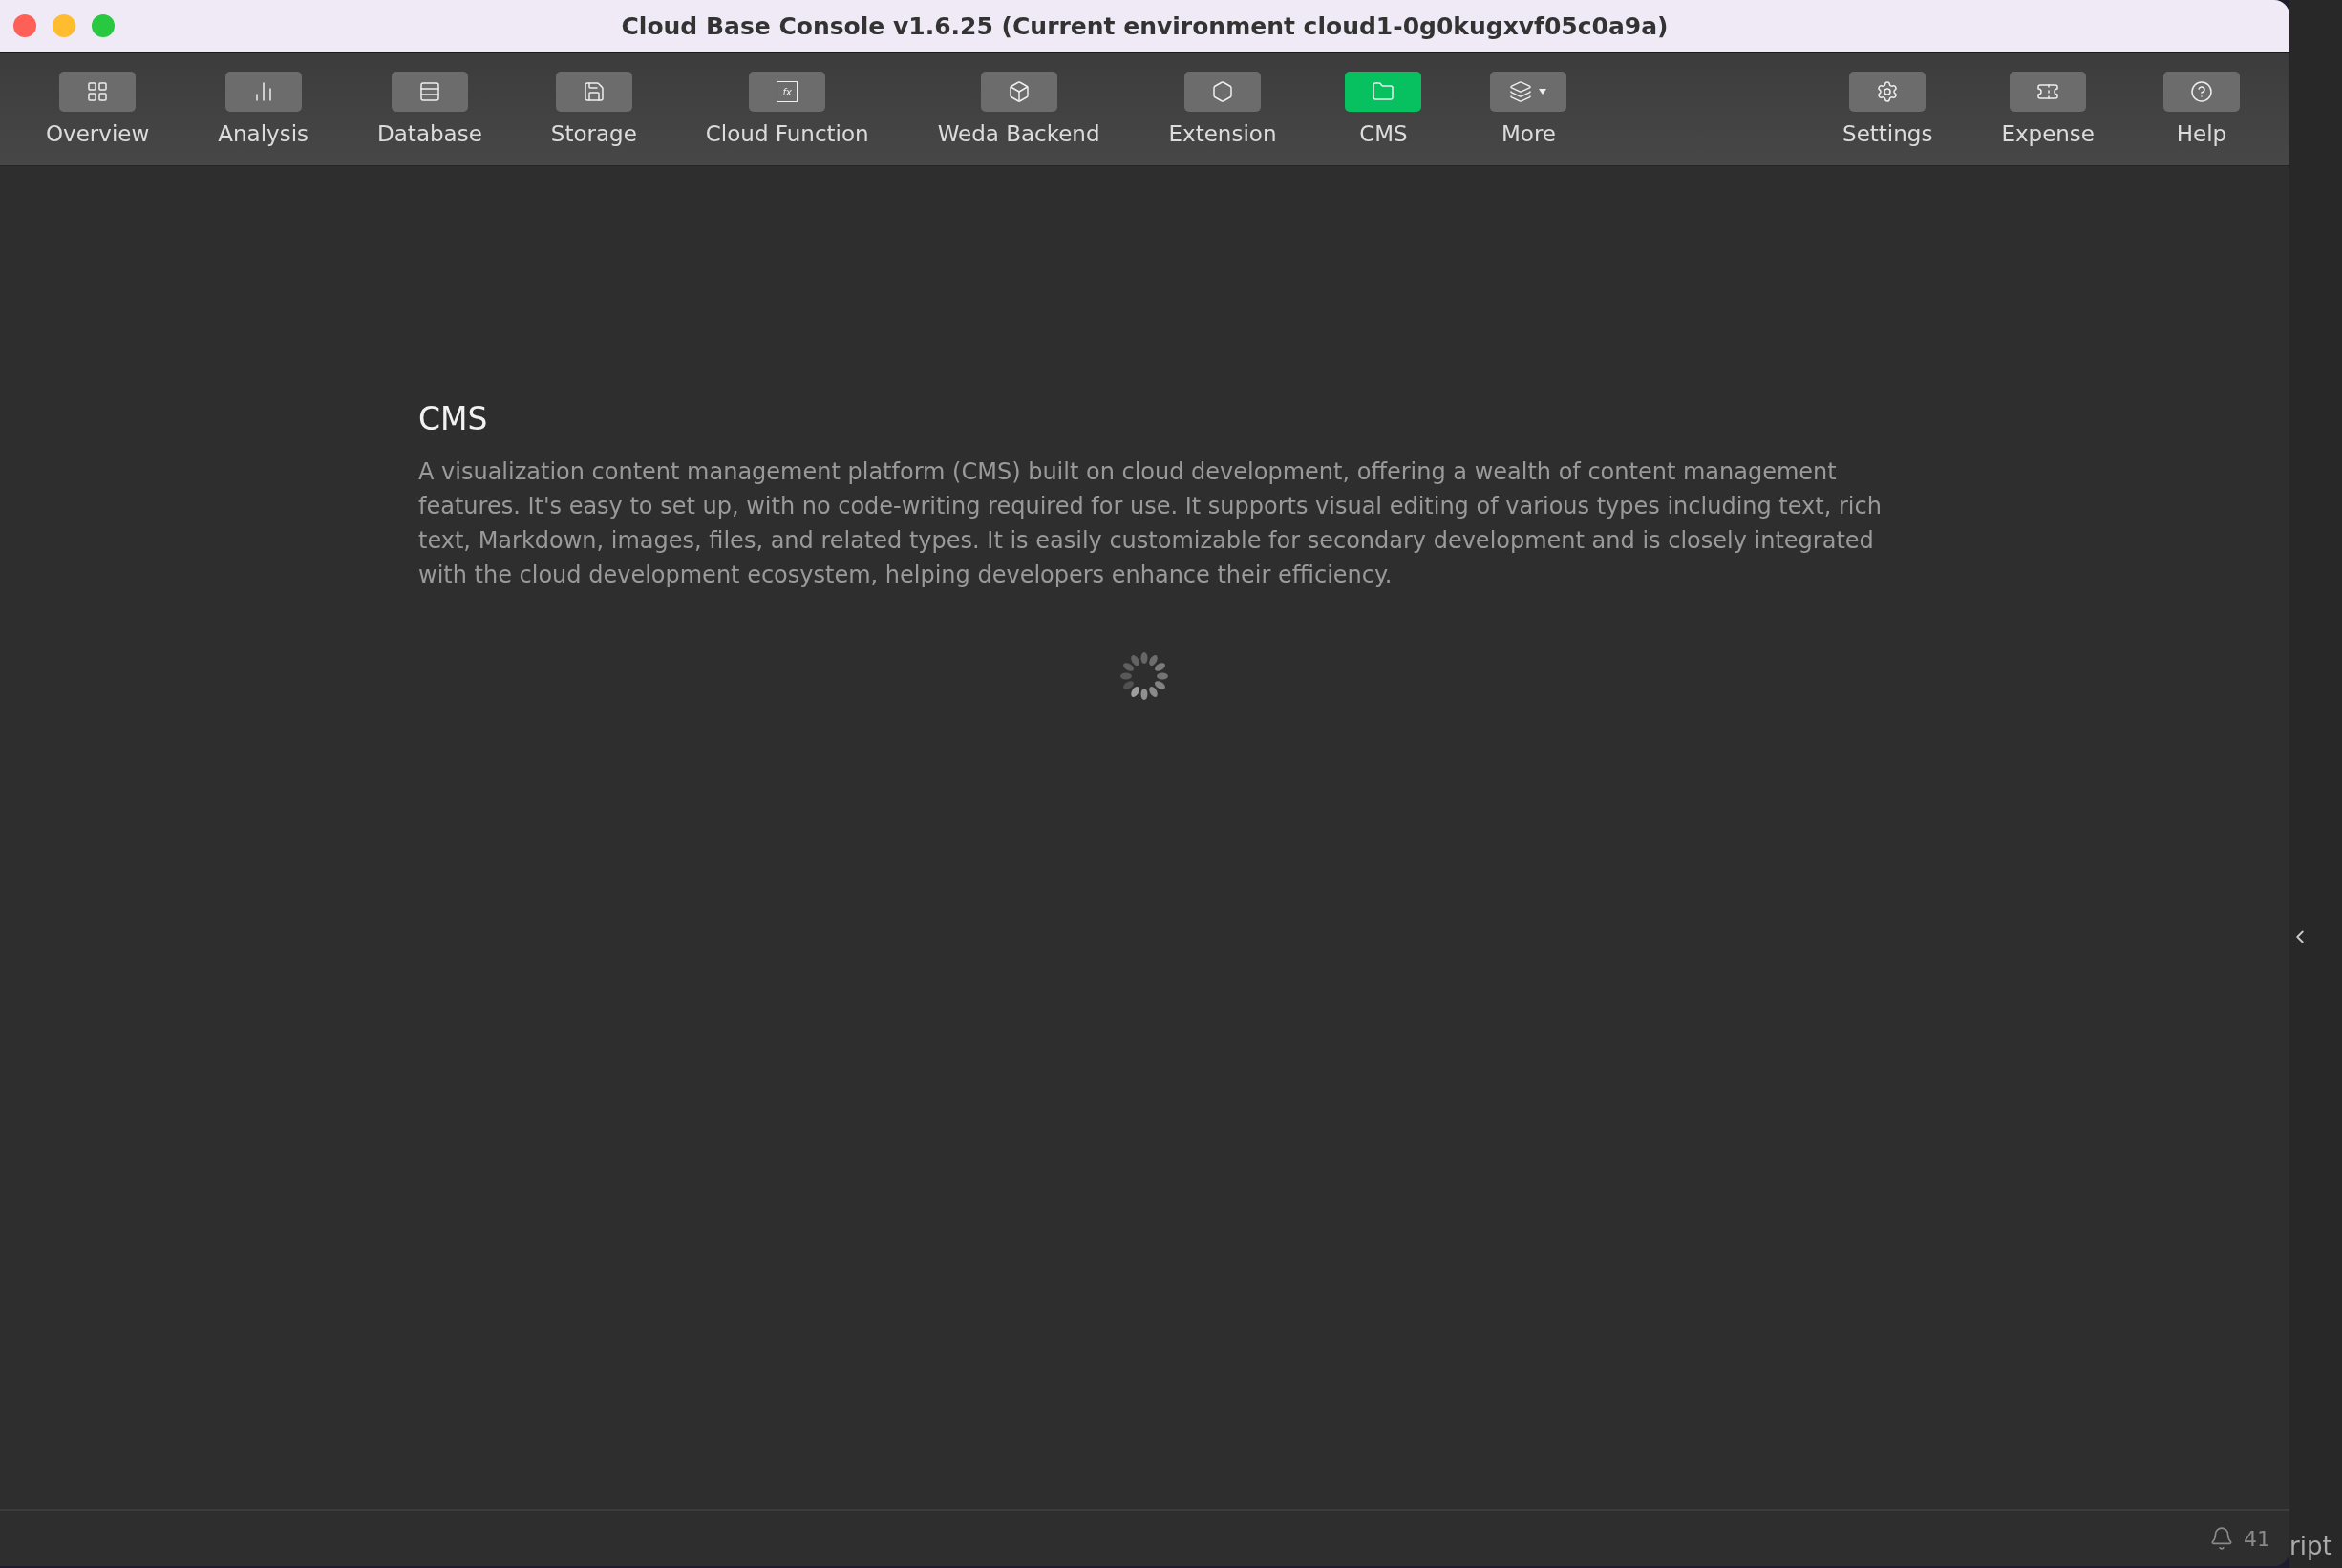 Image resolution: width=2342 pixels, height=1568 pixels. Describe the element at coordinates (1222, 109) in the screenshot. I see `toolbar-tab: Extension` at that location.